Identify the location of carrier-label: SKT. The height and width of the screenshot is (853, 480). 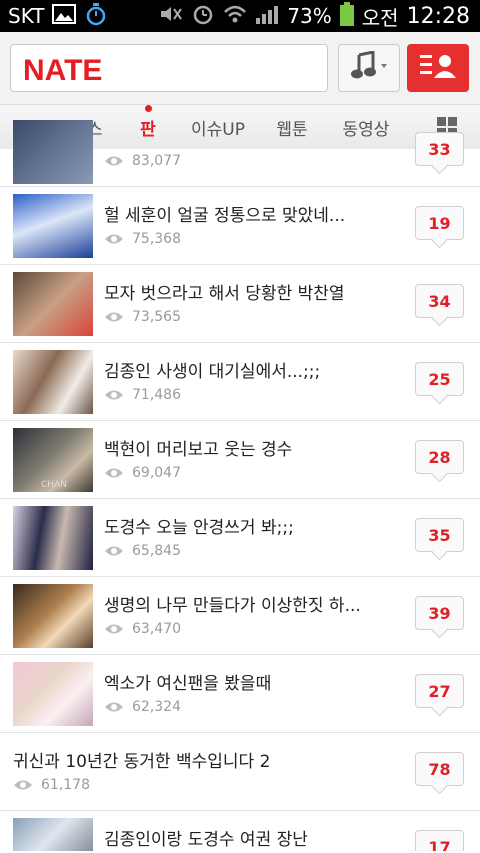
(26, 16).